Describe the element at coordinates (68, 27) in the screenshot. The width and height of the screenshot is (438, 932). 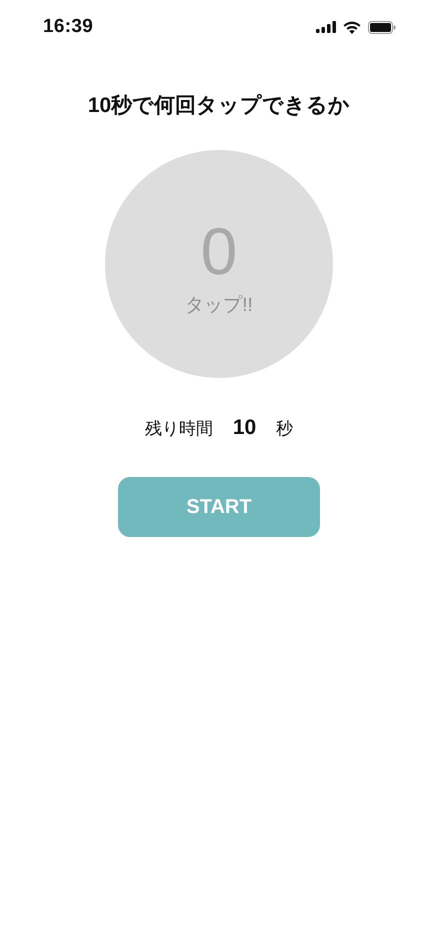
I see `status-time: 16:39` at that location.